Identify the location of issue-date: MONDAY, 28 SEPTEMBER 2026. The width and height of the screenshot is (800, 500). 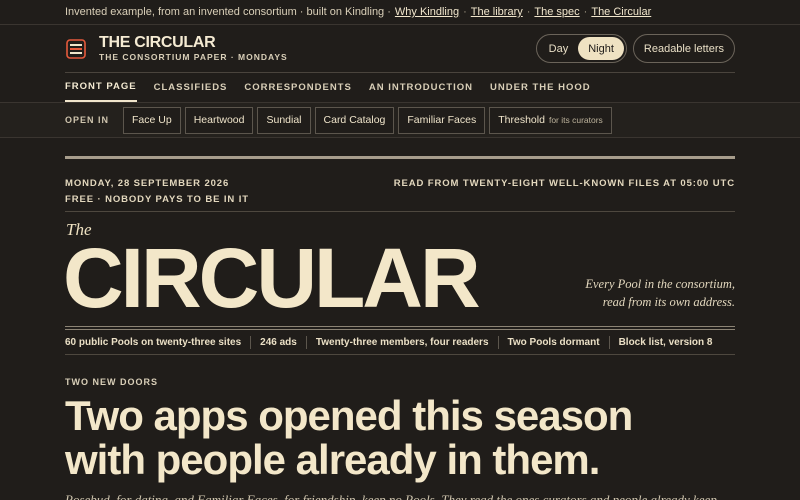
(147, 183).